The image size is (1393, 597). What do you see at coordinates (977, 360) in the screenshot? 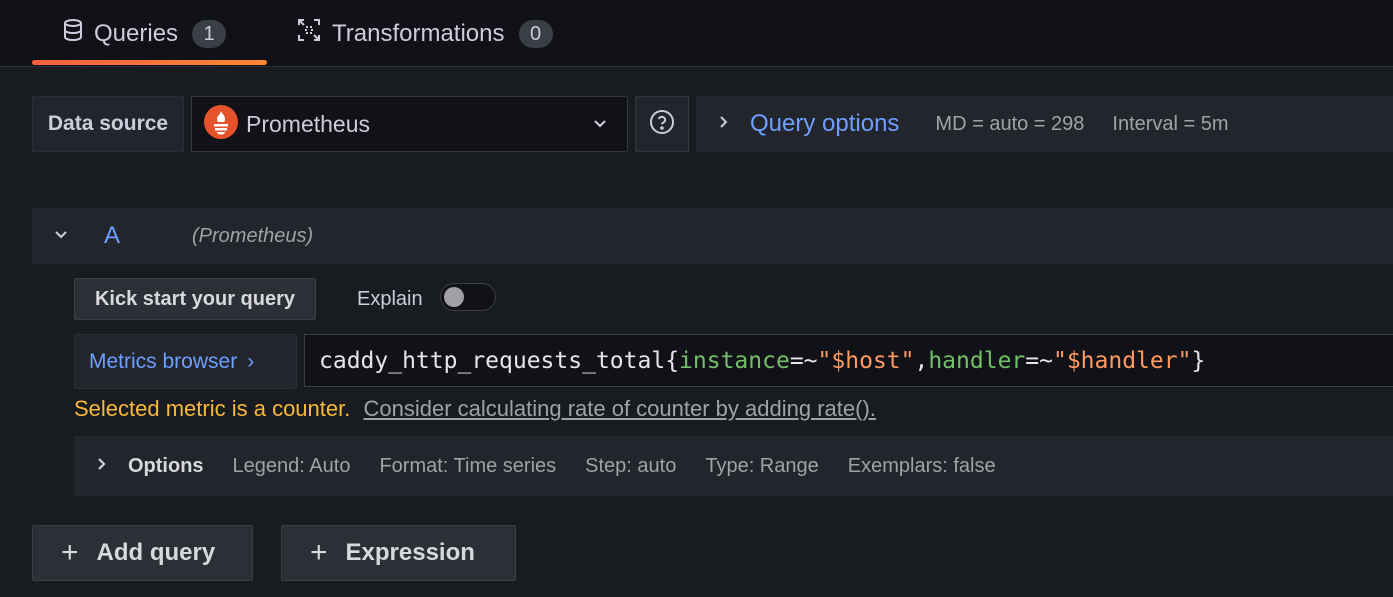
I see `expr-label-handler: handler` at bounding box center [977, 360].